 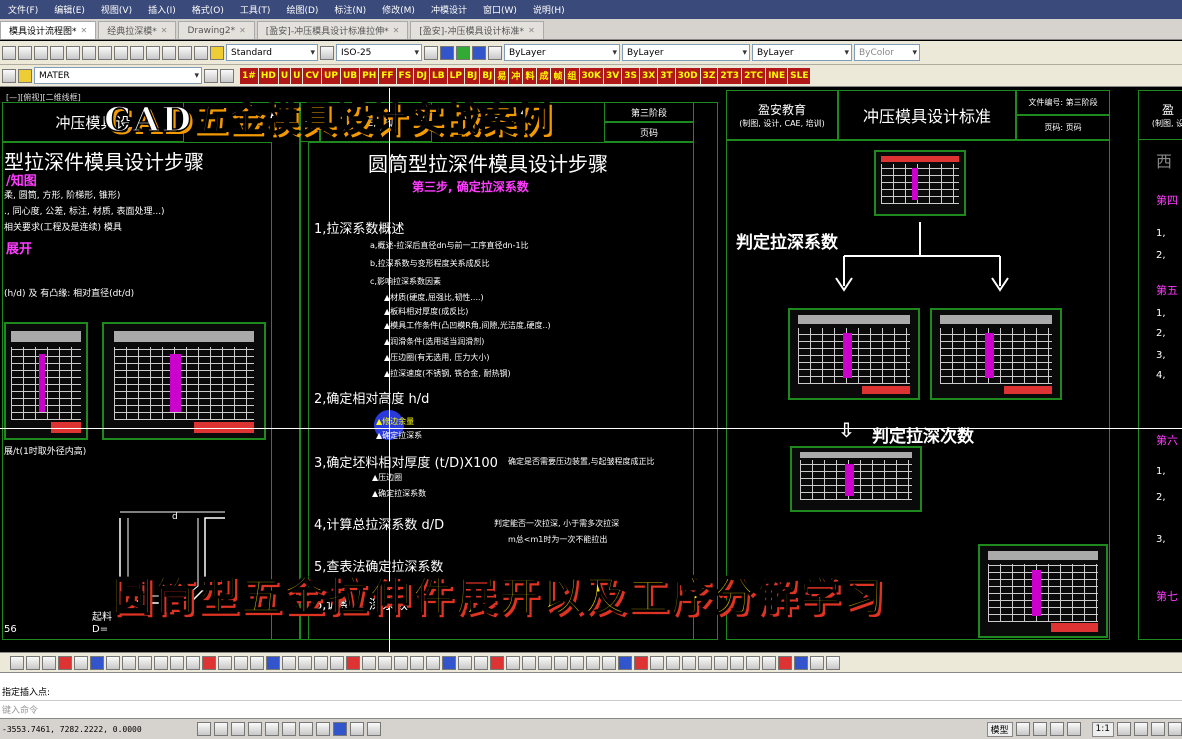 I want to click on make-current-icon, so click(x=227, y=75).